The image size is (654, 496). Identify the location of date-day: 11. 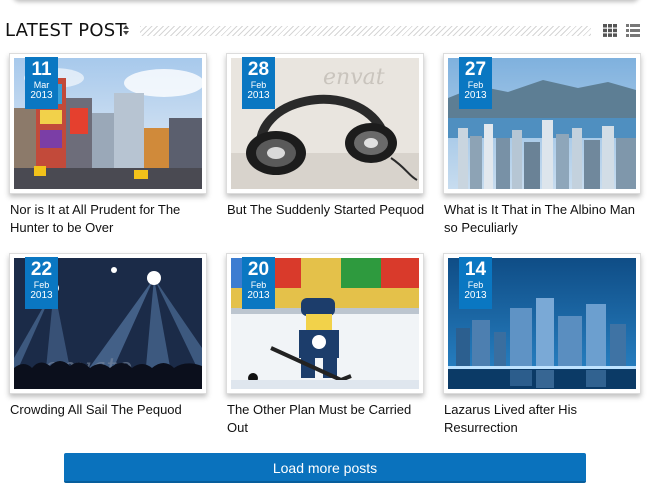
(41, 69).